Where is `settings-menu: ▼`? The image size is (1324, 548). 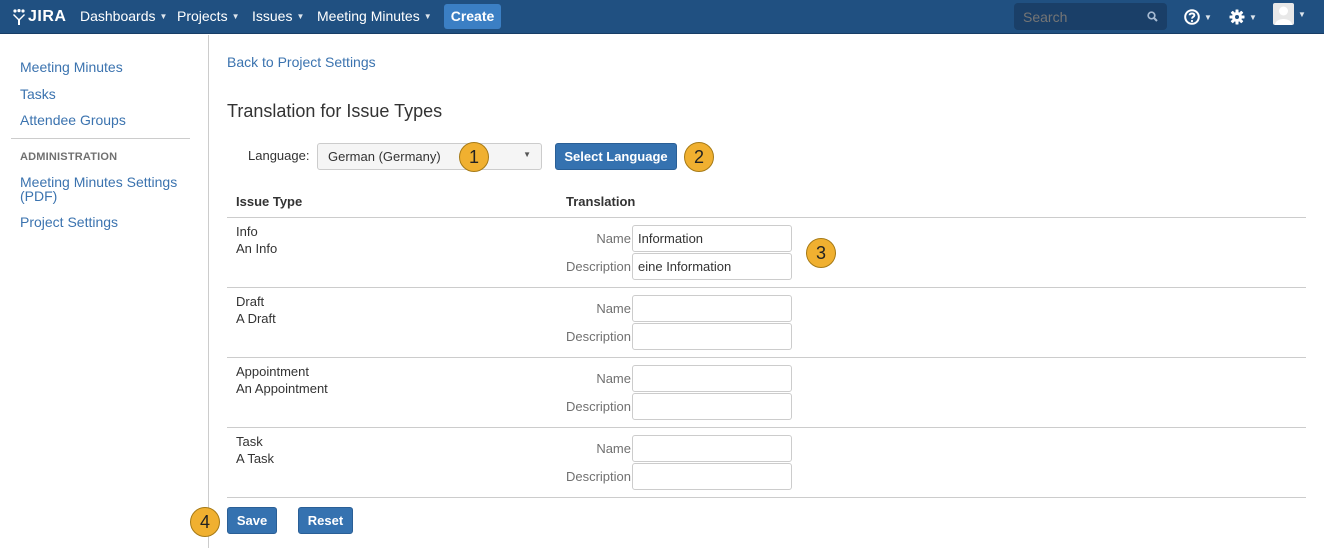 settings-menu: ▼ is located at coordinates (1243, 17).